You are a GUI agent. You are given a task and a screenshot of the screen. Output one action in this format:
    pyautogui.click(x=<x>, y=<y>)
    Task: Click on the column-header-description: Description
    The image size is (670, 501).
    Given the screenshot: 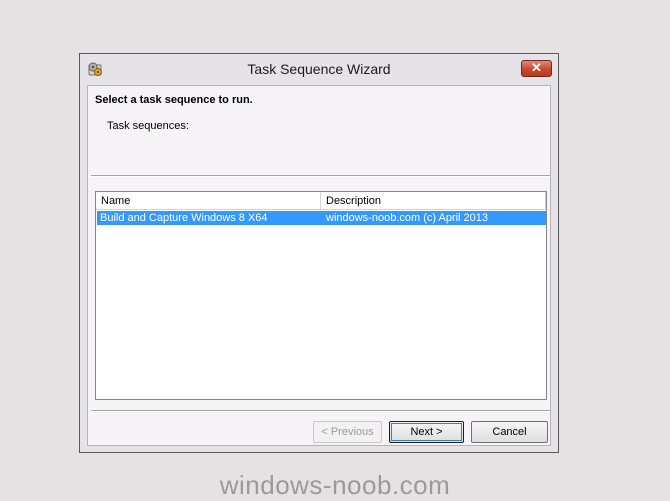 What is the action you would take?
    pyautogui.click(x=433, y=200)
    